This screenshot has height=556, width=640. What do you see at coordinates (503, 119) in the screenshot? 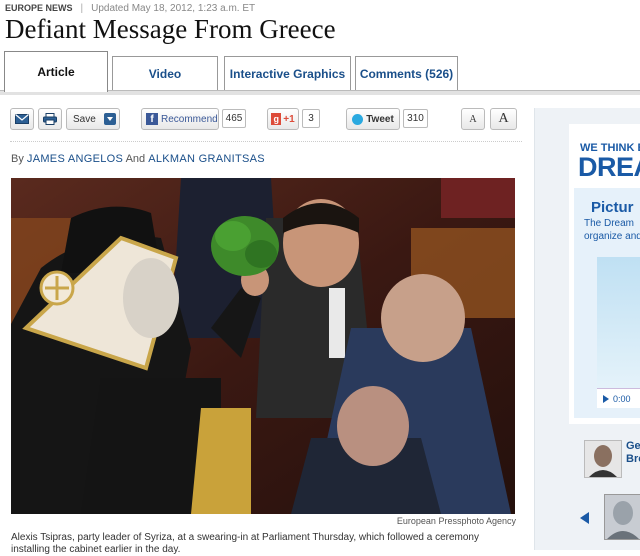
I see `font-increase-button: A` at bounding box center [503, 119].